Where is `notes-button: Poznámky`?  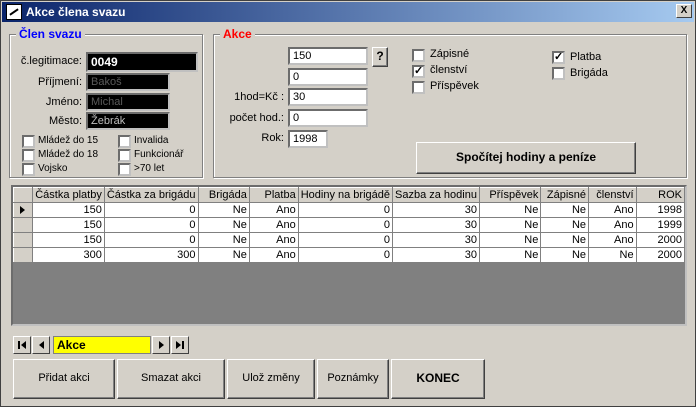
notes-button: Poznámky is located at coordinates (353, 379).